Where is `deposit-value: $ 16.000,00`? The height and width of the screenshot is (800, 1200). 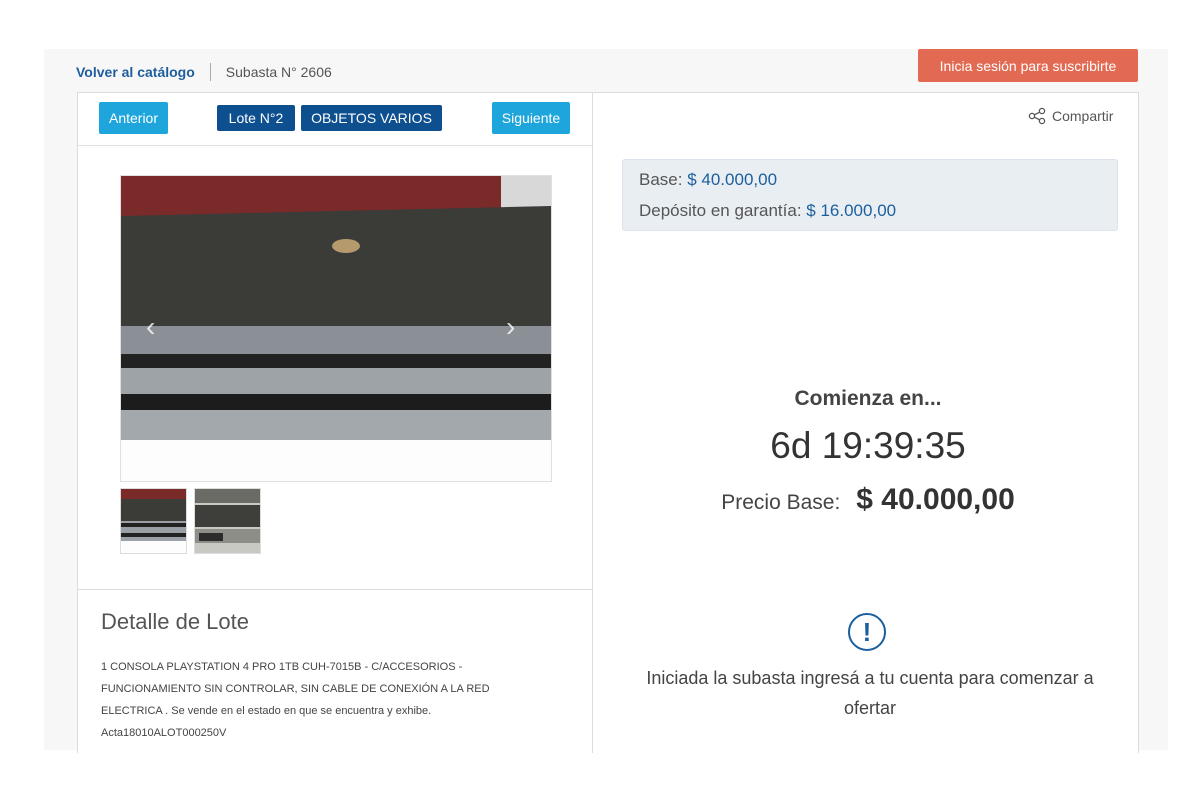
deposit-value: $ 16.000,00 is located at coordinates (851, 210).